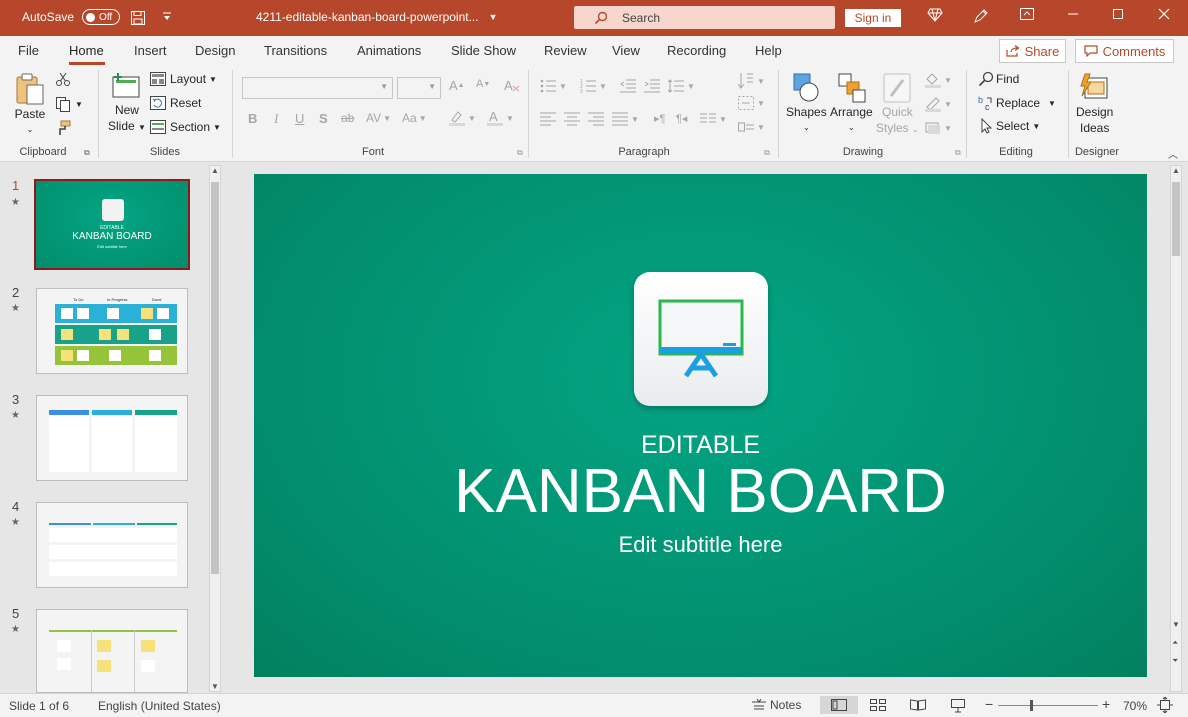 The image size is (1188, 717). What do you see at coordinates (938, 80) in the screenshot?
I see `shape-fill-icon: ▼` at bounding box center [938, 80].